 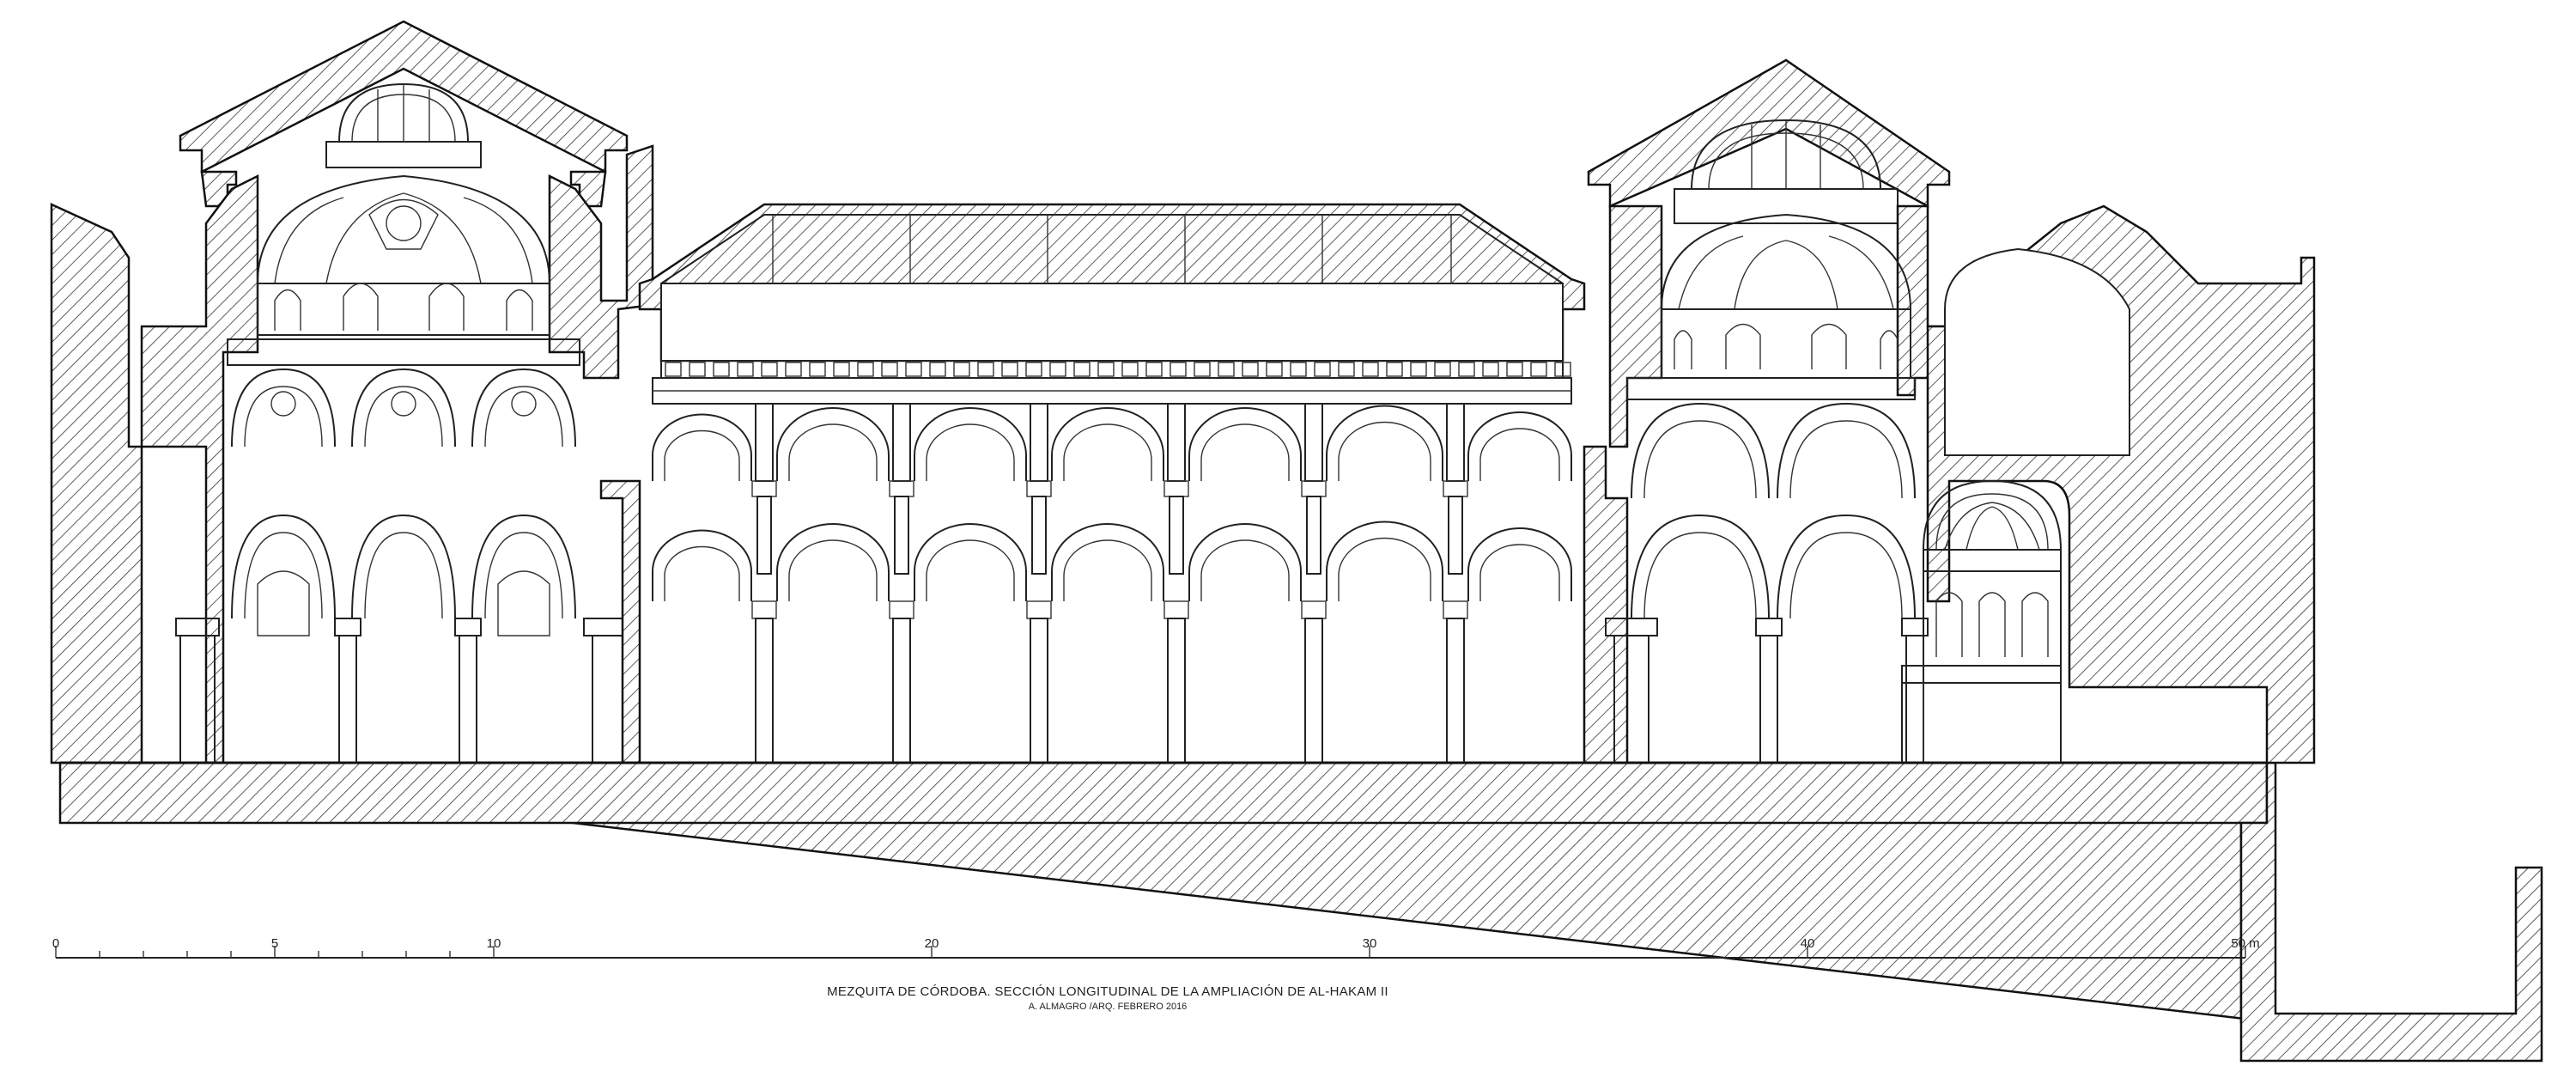 What do you see at coordinates (494, 943) in the screenshot?
I see `scale-label: 10` at bounding box center [494, 943].